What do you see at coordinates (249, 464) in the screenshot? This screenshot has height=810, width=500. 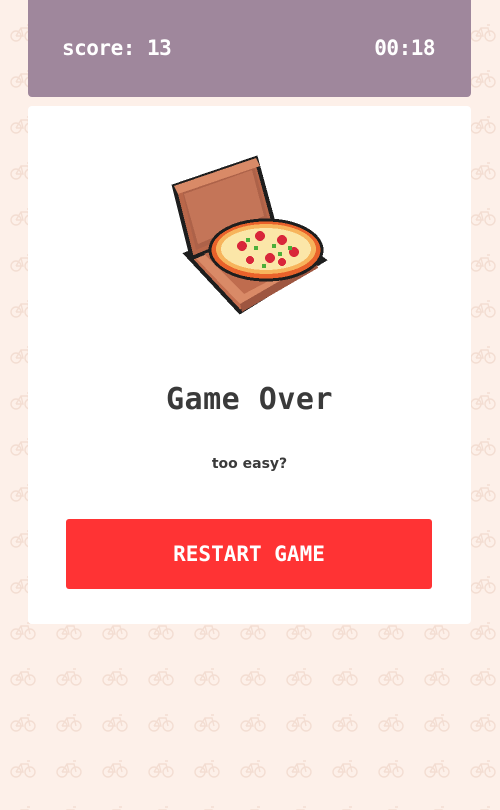 I see `game-over-subtitle: too easy?` at bounding box center [249, 464].